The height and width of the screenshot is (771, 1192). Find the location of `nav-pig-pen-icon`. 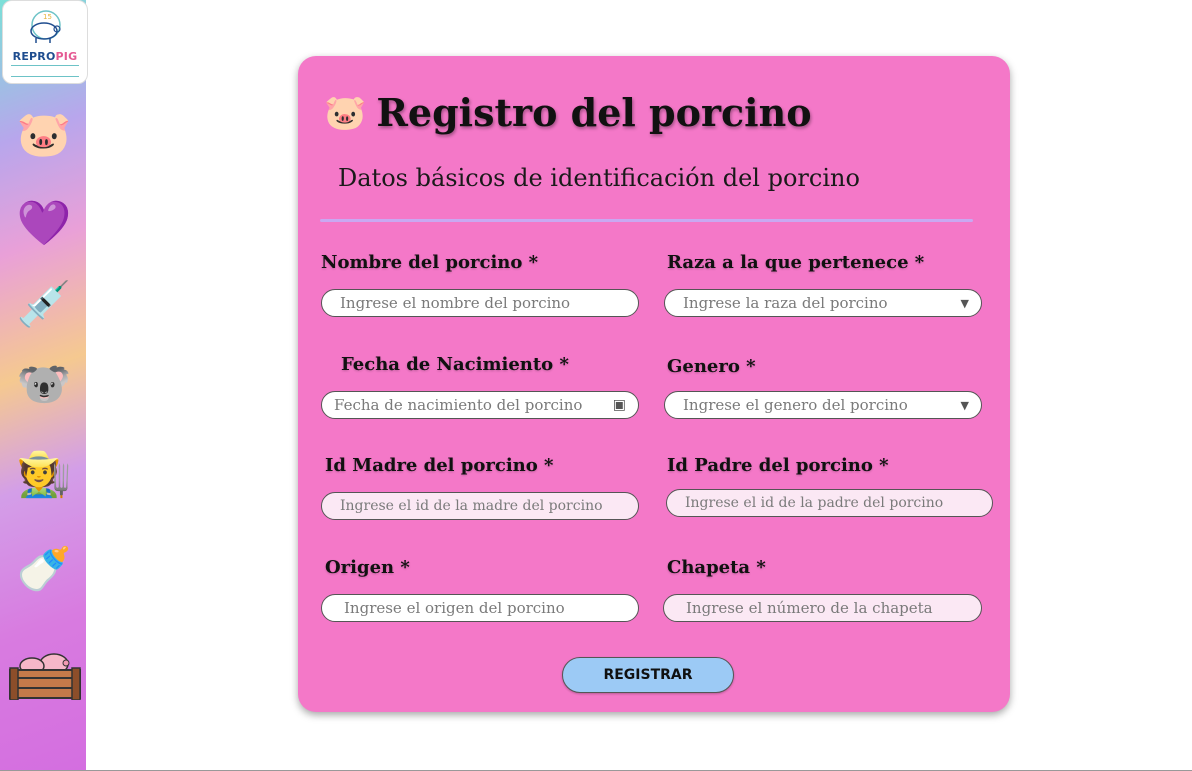

nav-pig-pen-icon is located at coordinates (45, 674).